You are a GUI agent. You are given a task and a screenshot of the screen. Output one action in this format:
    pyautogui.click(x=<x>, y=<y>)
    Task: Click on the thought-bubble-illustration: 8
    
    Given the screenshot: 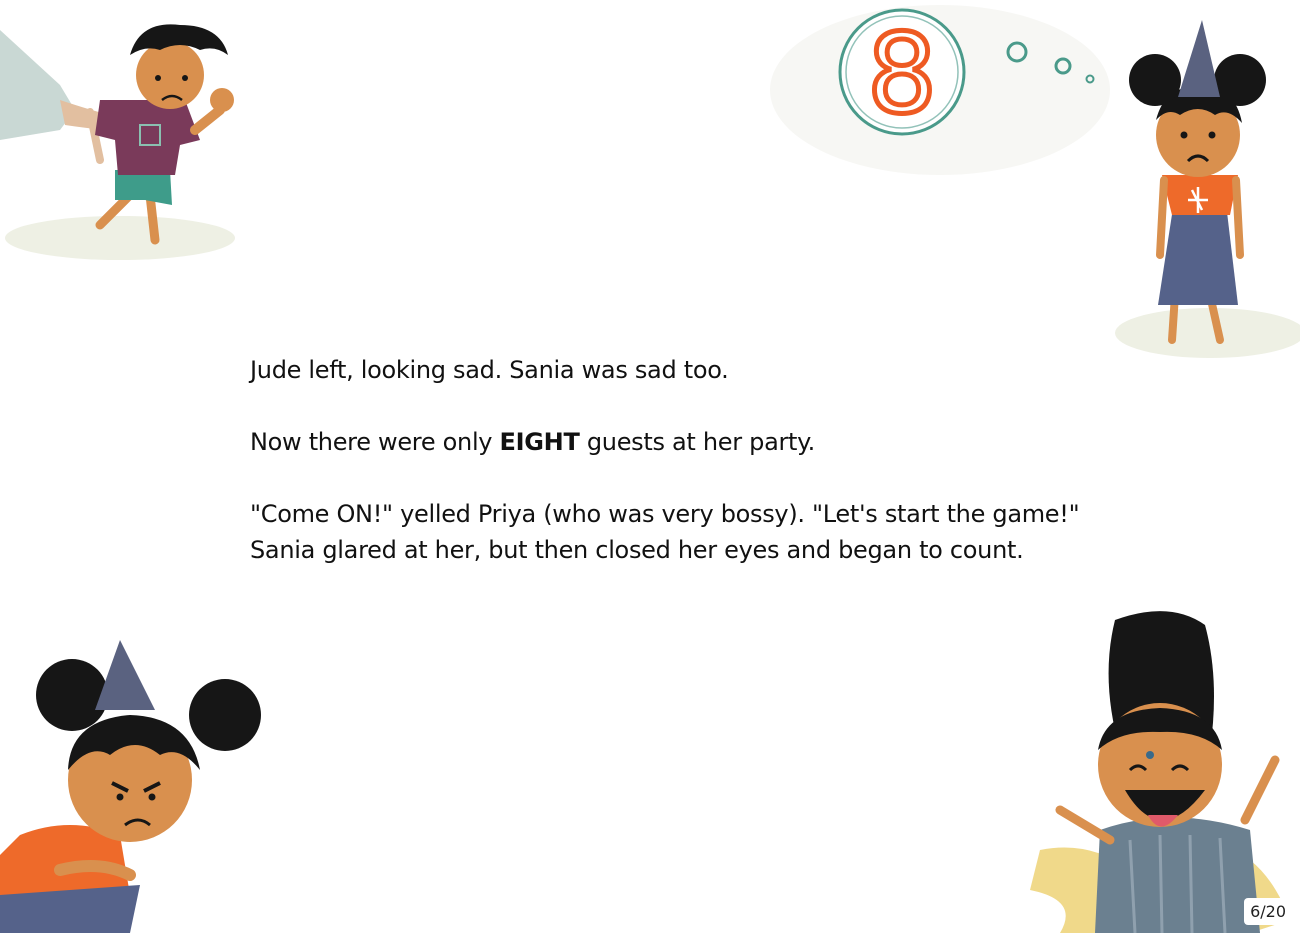 What is the action you would take?
    pyautogui.click(x=940, y=90)
    